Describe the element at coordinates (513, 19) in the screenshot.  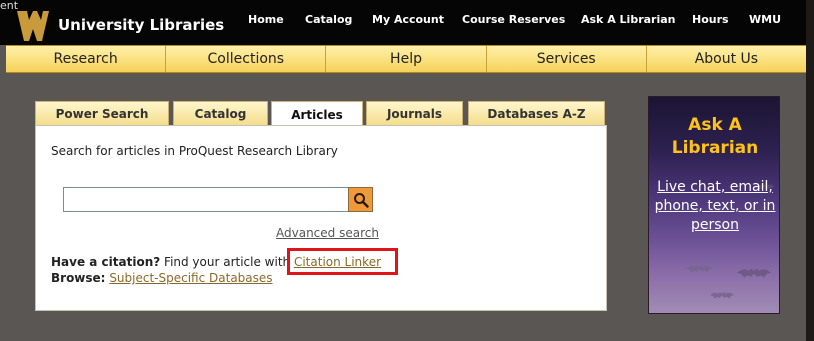
I see `header-link-course-reserves: Course Reserves` at that location.